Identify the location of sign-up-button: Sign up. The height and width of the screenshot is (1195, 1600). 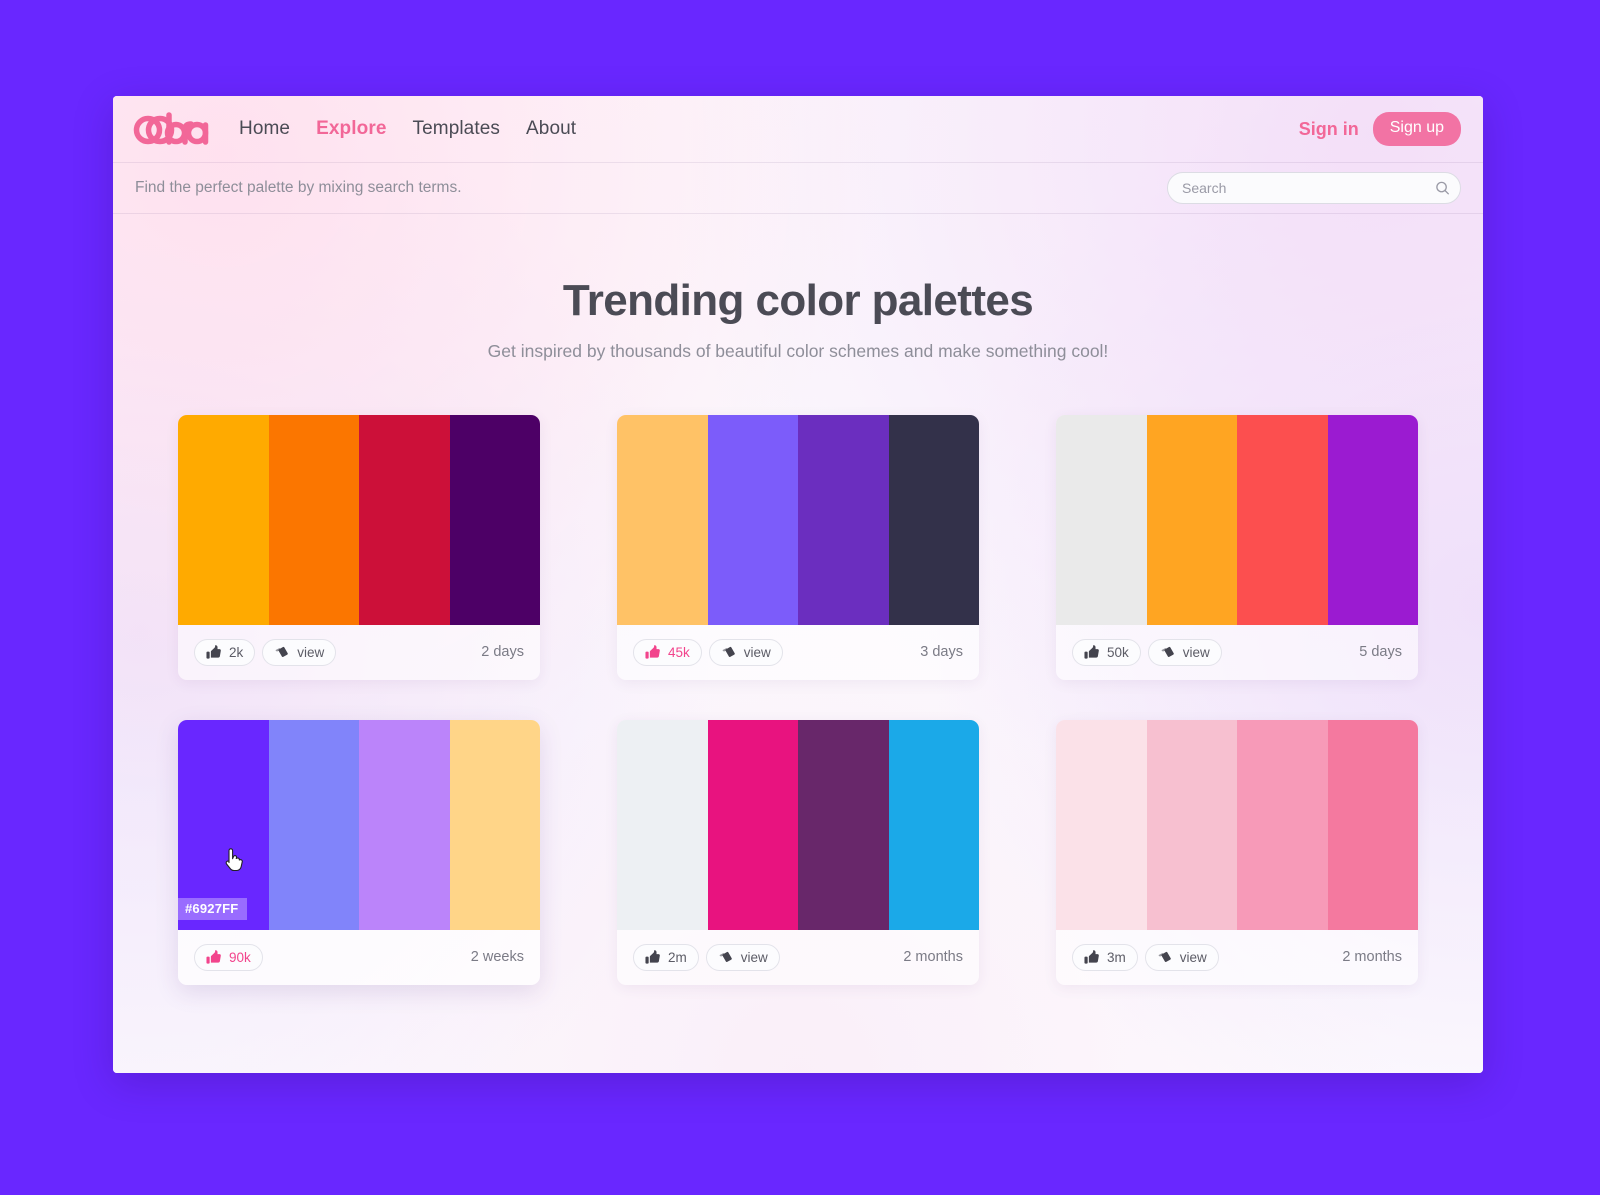
(1416, 129).